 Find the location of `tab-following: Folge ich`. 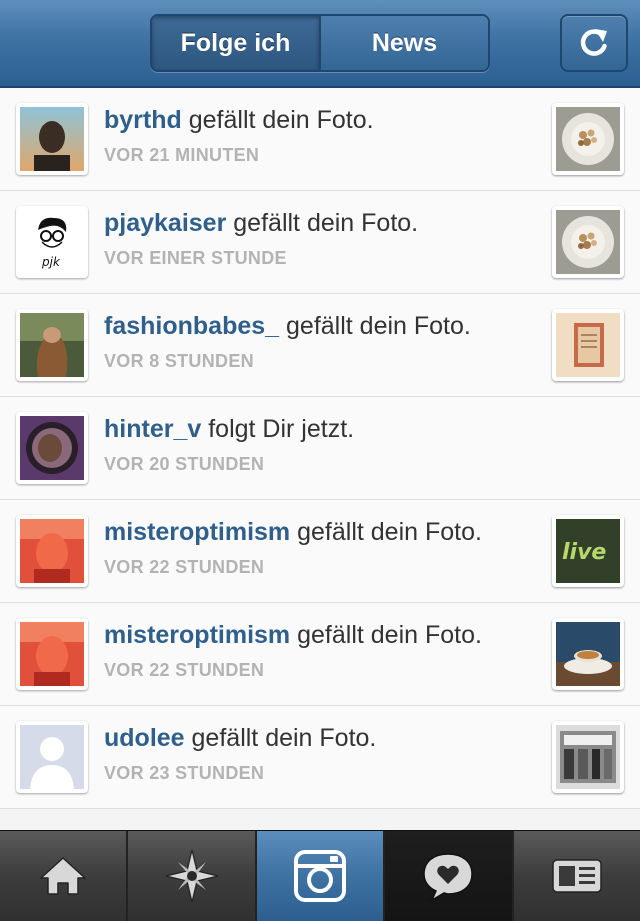

tab-following: Folge ich is located at coordinates (236, 43).